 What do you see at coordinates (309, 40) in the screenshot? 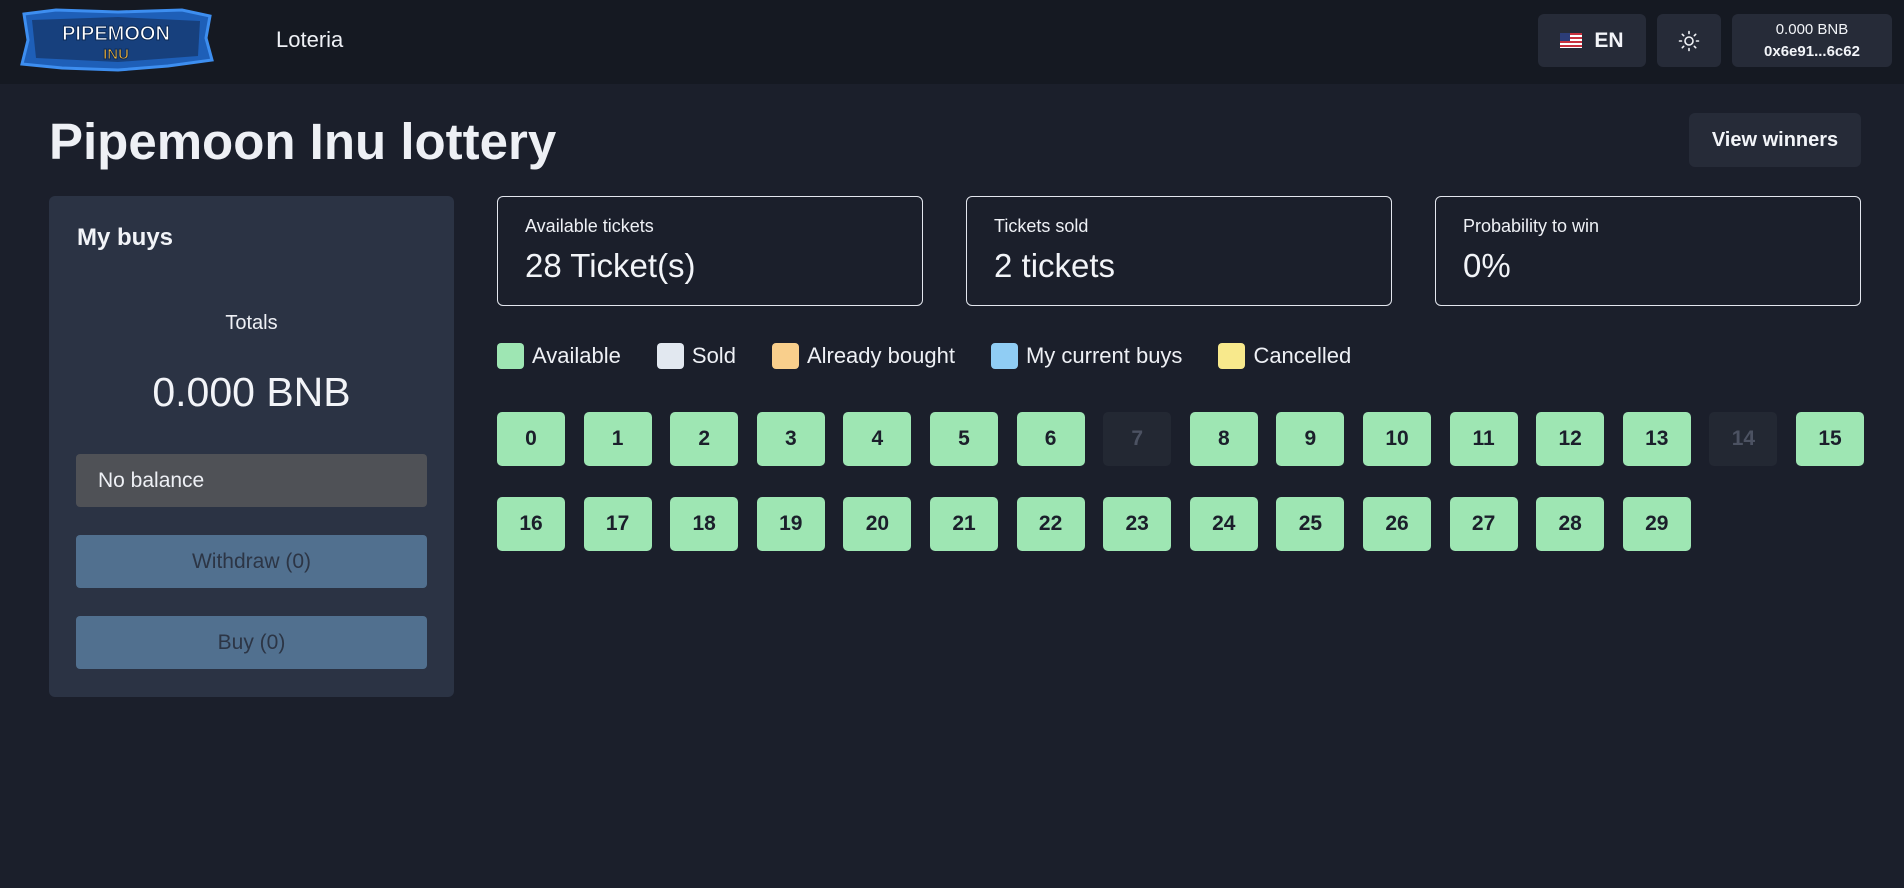
I see `nav-link-loteria: Loteria` at bounding box center [309, 40].